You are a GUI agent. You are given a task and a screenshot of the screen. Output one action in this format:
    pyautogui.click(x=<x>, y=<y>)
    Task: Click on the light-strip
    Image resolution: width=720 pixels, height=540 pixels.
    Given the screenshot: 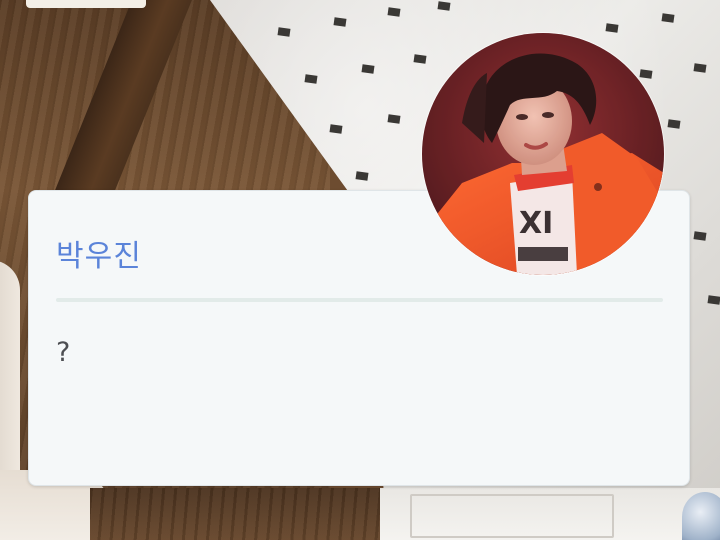 What is the action you would take?
    pyautogui.click(x=86, y=4)
    